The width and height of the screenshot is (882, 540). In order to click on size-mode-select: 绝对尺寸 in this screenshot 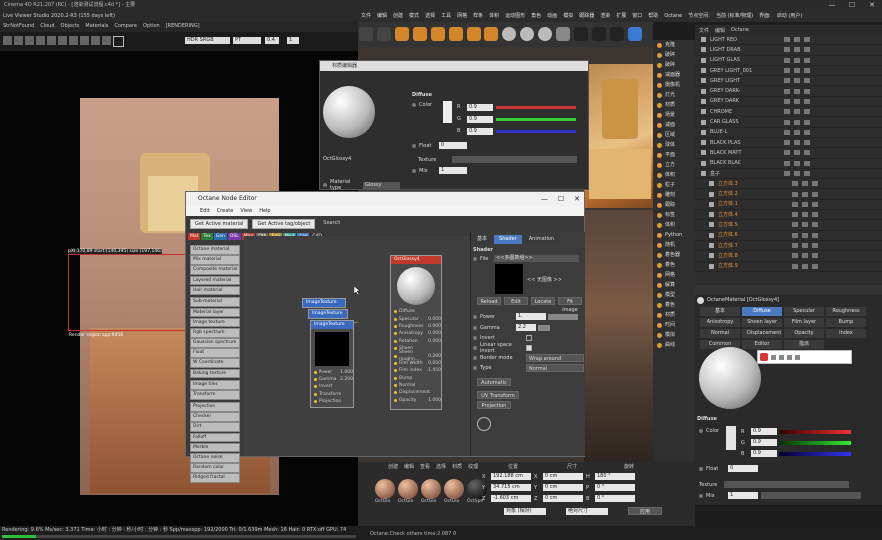, I will do `click(587, 511)`.